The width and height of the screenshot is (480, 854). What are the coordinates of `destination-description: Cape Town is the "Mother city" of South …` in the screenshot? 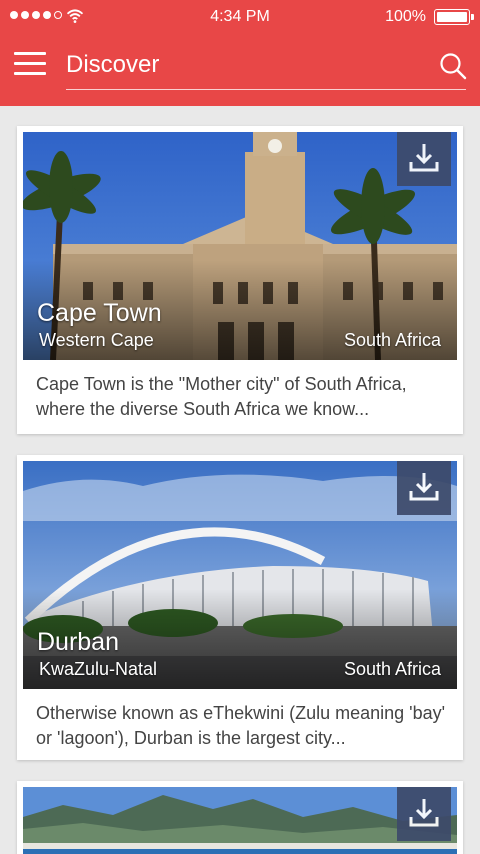 It's located at (221, 396).